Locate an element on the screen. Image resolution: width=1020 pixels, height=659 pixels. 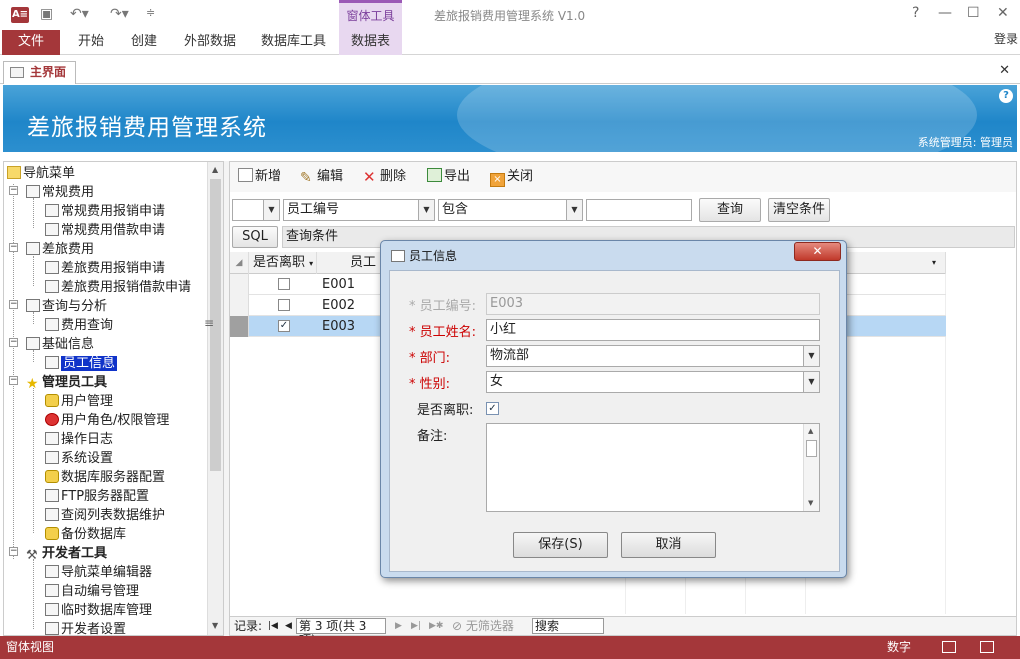
employee-id-cell: E002 is located at coordinates (338, 305).